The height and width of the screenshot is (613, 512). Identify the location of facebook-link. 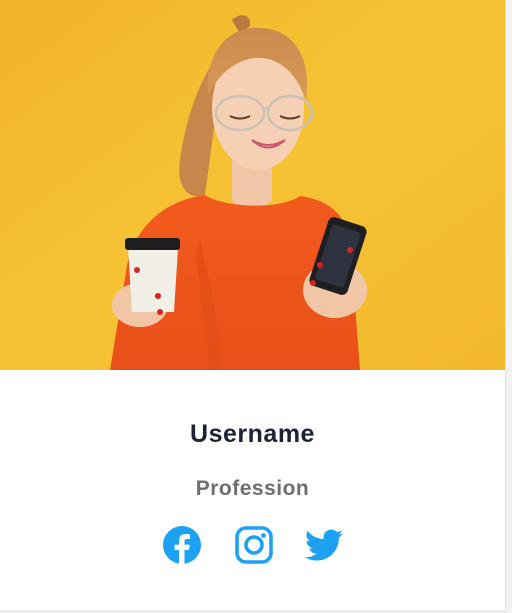
(182, 545).